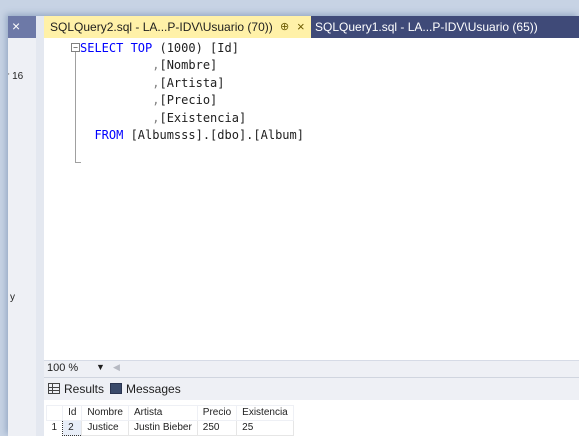 This screenshot has width=579, height=436. What do you see at coordinates (84, 389) in the screenshot?
I see `tab-results-label: Results` at bounding box center [84, 389].